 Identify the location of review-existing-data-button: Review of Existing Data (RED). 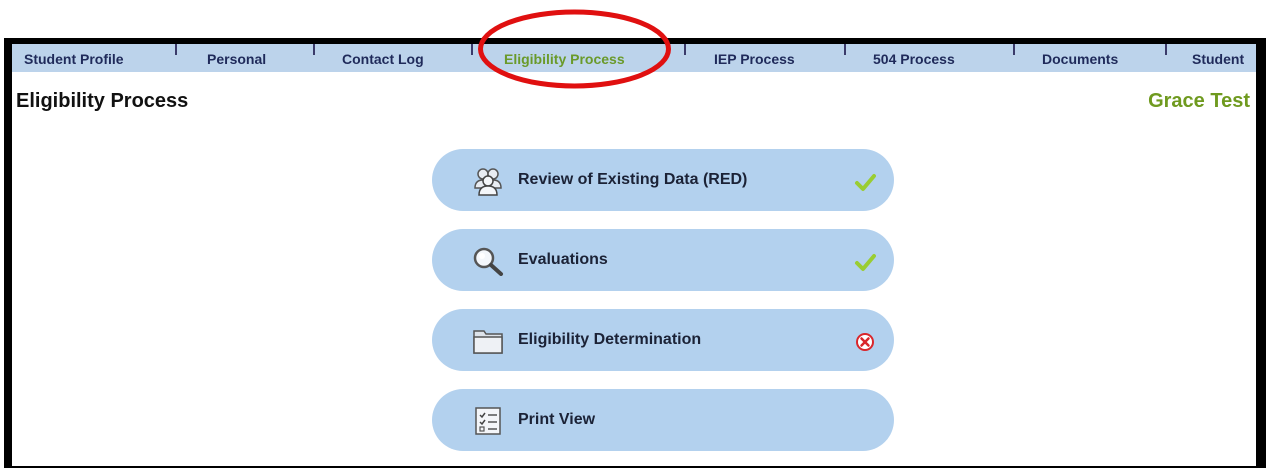
(663, 180).